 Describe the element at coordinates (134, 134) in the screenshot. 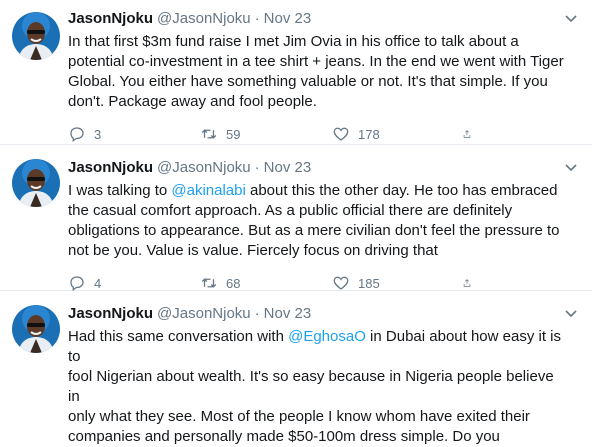

I see `reply-button: 3` at that location.